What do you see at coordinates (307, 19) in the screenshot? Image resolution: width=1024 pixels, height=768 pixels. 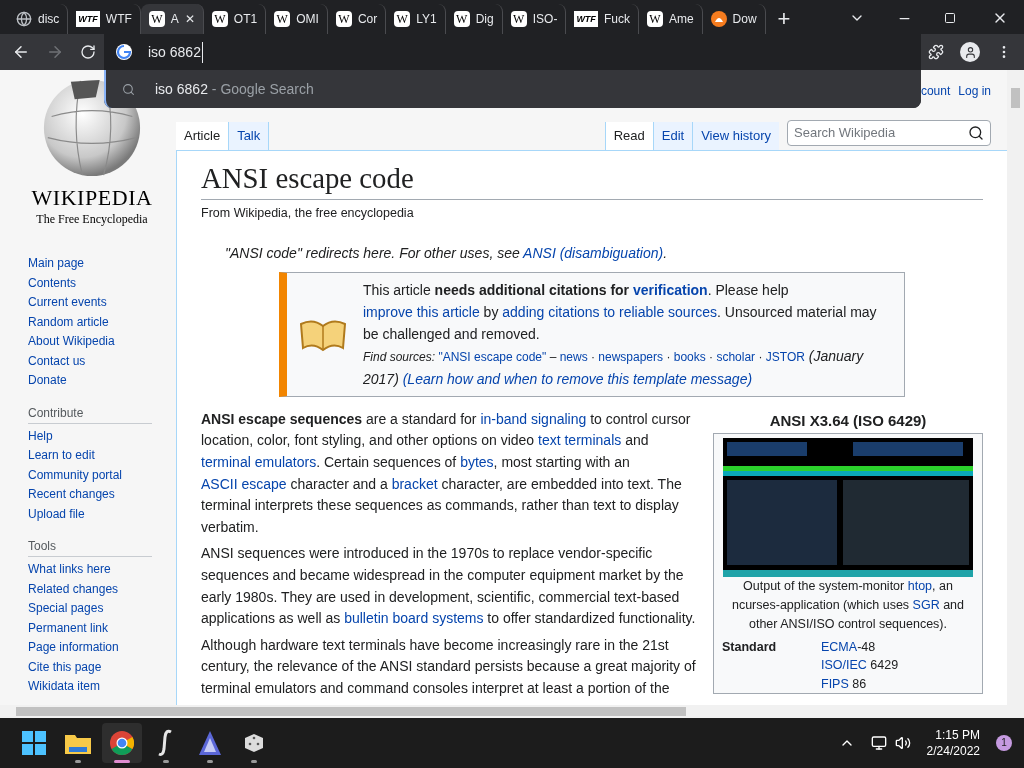 I see `tab-title: OMI` at bounding box center [307, 19].